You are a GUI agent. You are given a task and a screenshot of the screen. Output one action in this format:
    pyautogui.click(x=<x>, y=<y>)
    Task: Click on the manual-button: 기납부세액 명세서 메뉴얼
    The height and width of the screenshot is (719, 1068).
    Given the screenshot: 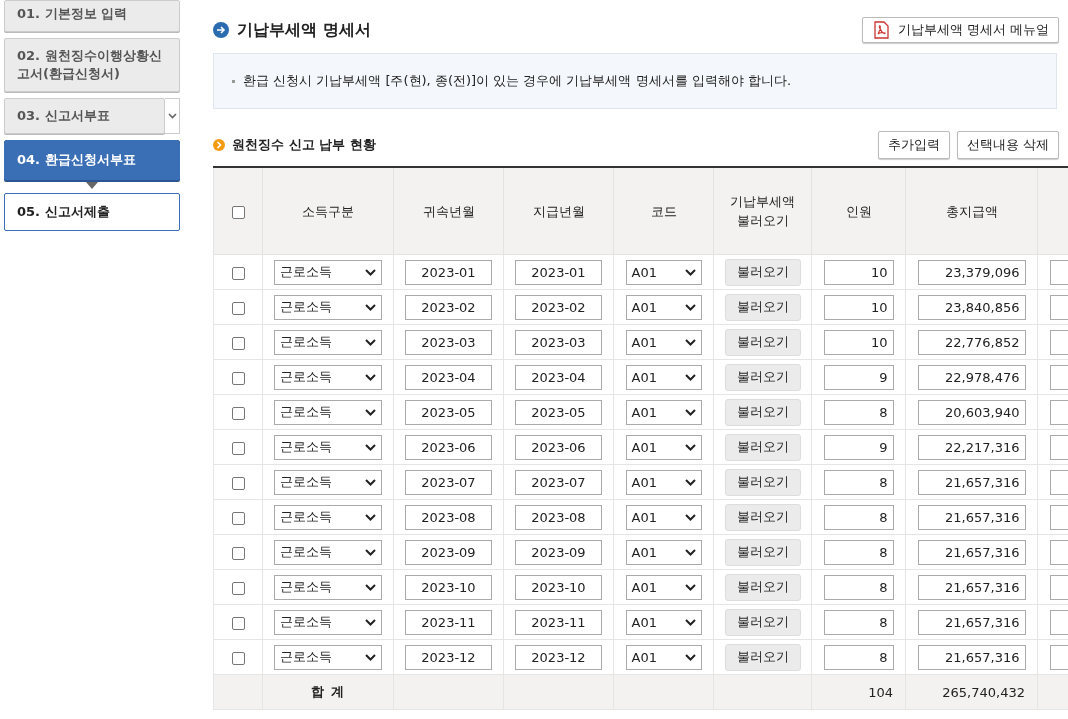 What is the action you would take?
    pyautogui.click(x=960, y=30)
    